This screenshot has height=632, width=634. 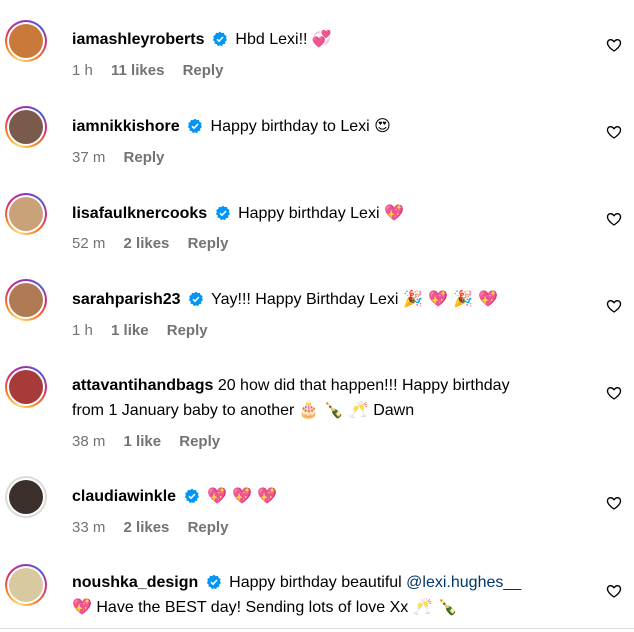 What do you see at coordinates (290, 126) in the screenshot?
I see `comment-text: Happy birthday to Lexi` at bounding box center [290, 126].